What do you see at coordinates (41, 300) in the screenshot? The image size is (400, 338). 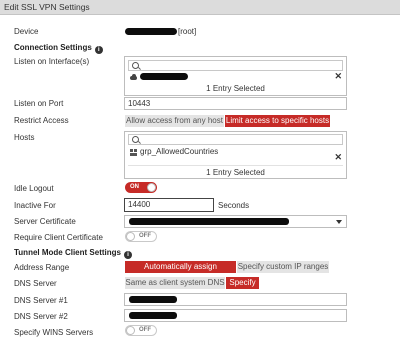 I see `dns-server-1-label: DNS Server #1` at bounding box center [41, 300].